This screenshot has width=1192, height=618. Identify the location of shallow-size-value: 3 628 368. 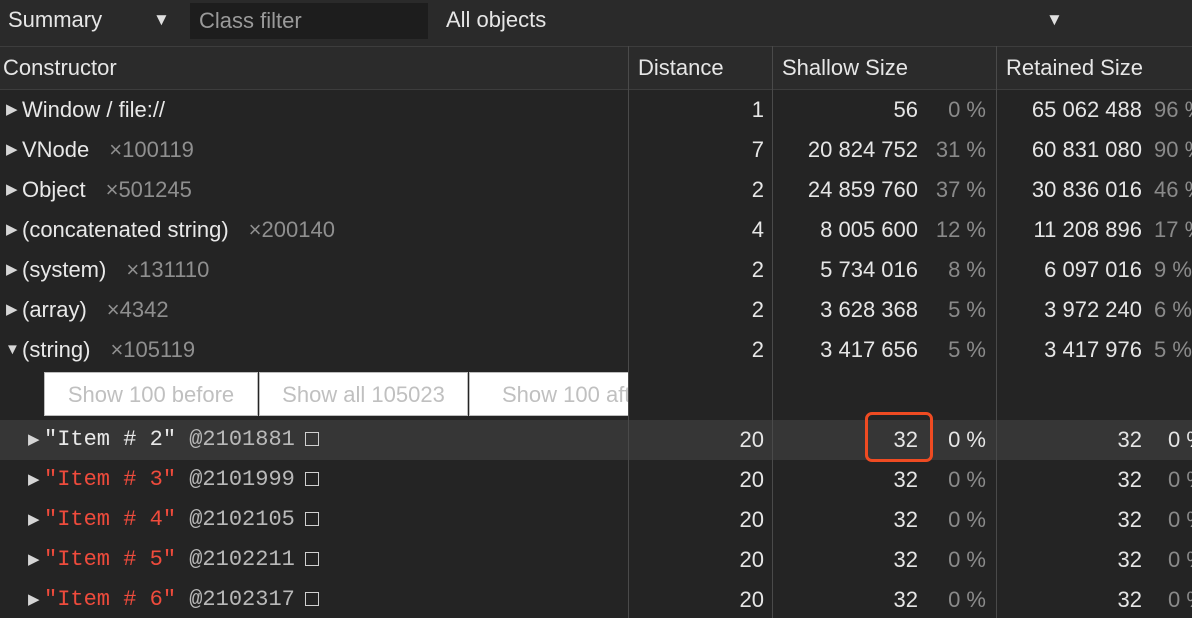
(869, 309).